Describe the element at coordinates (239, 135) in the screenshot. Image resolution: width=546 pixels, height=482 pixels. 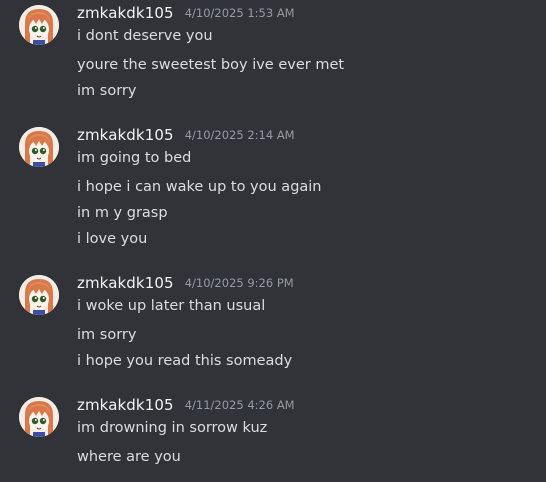
I see `timestamp: 4/10/2025 2:14 AM` at that location.